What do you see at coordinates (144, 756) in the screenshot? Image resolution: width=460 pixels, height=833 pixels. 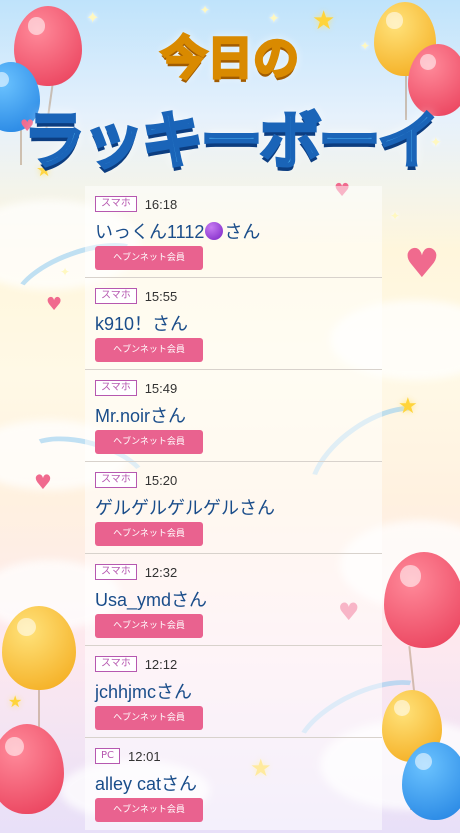 I see `visit-time: 12:01` at bounding box center [144, 756].